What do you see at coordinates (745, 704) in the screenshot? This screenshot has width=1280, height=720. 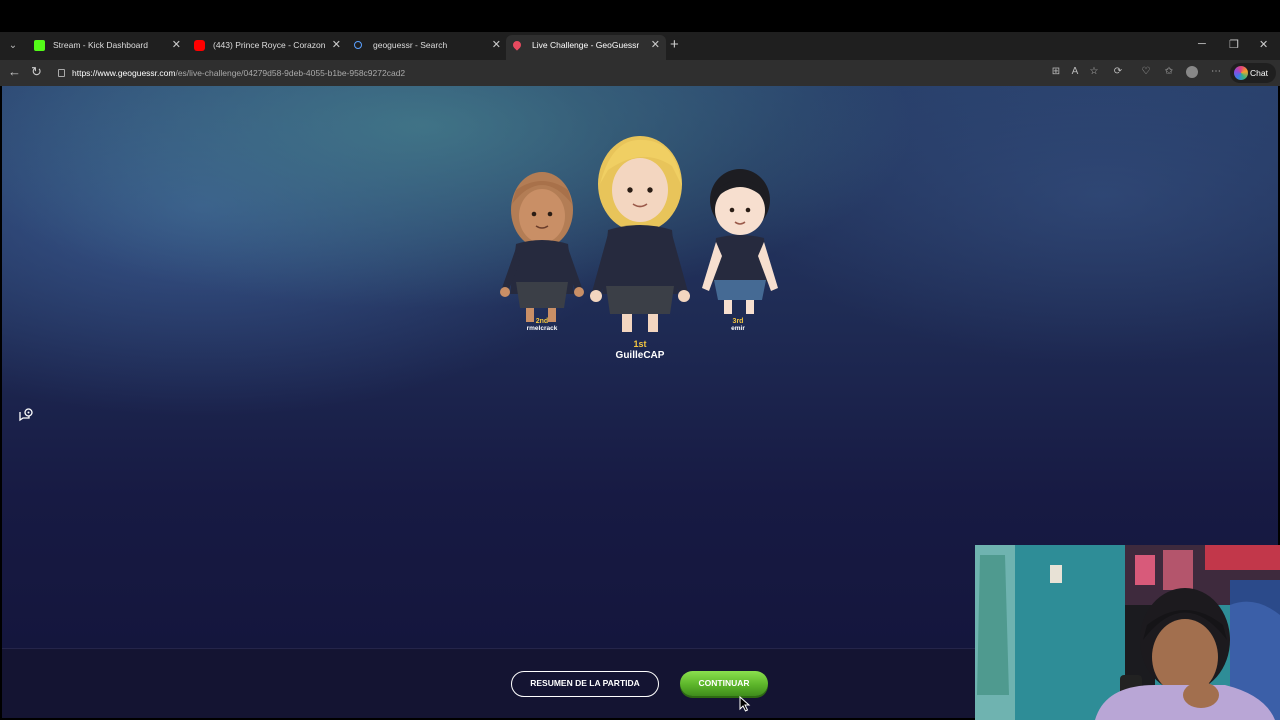 I see `mouse-cursor-icon` at bounding box center [745, 704].